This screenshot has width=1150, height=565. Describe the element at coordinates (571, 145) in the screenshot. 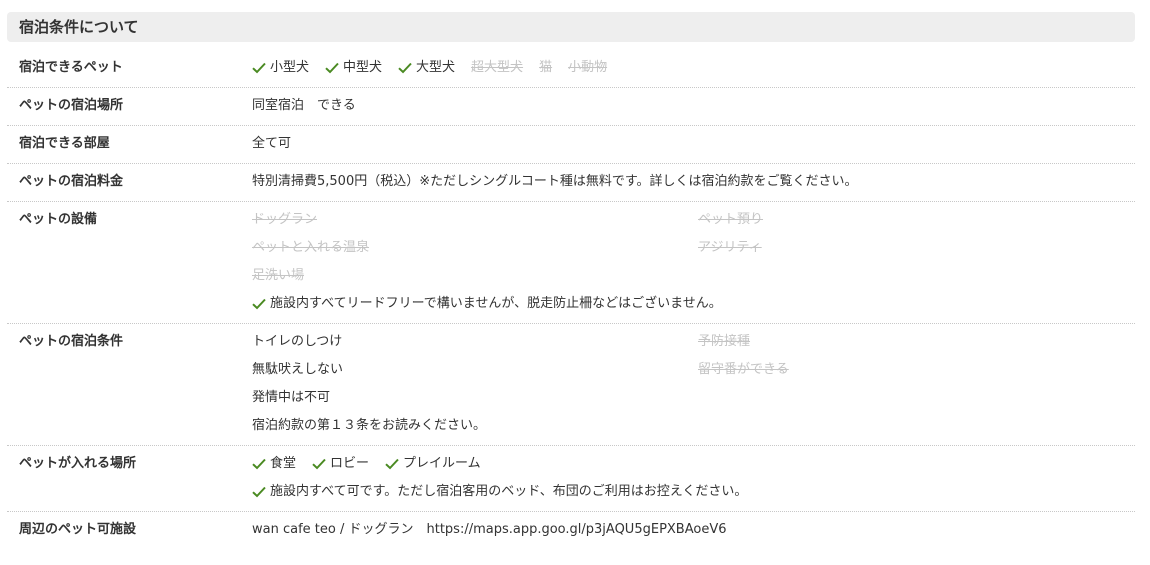

I see `row-rooms: 宿泊できる部屋 全て可` at that location.